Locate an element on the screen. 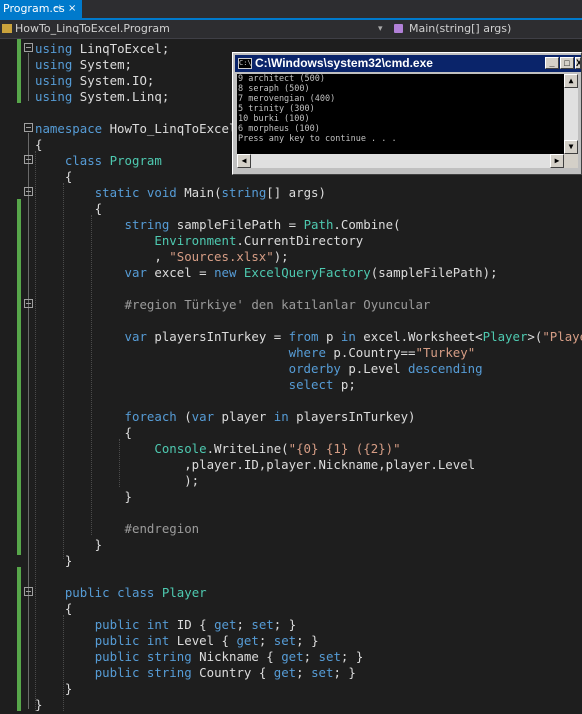  code-line: , "Sources.xlsx"); is located at coordinates (162, 257).